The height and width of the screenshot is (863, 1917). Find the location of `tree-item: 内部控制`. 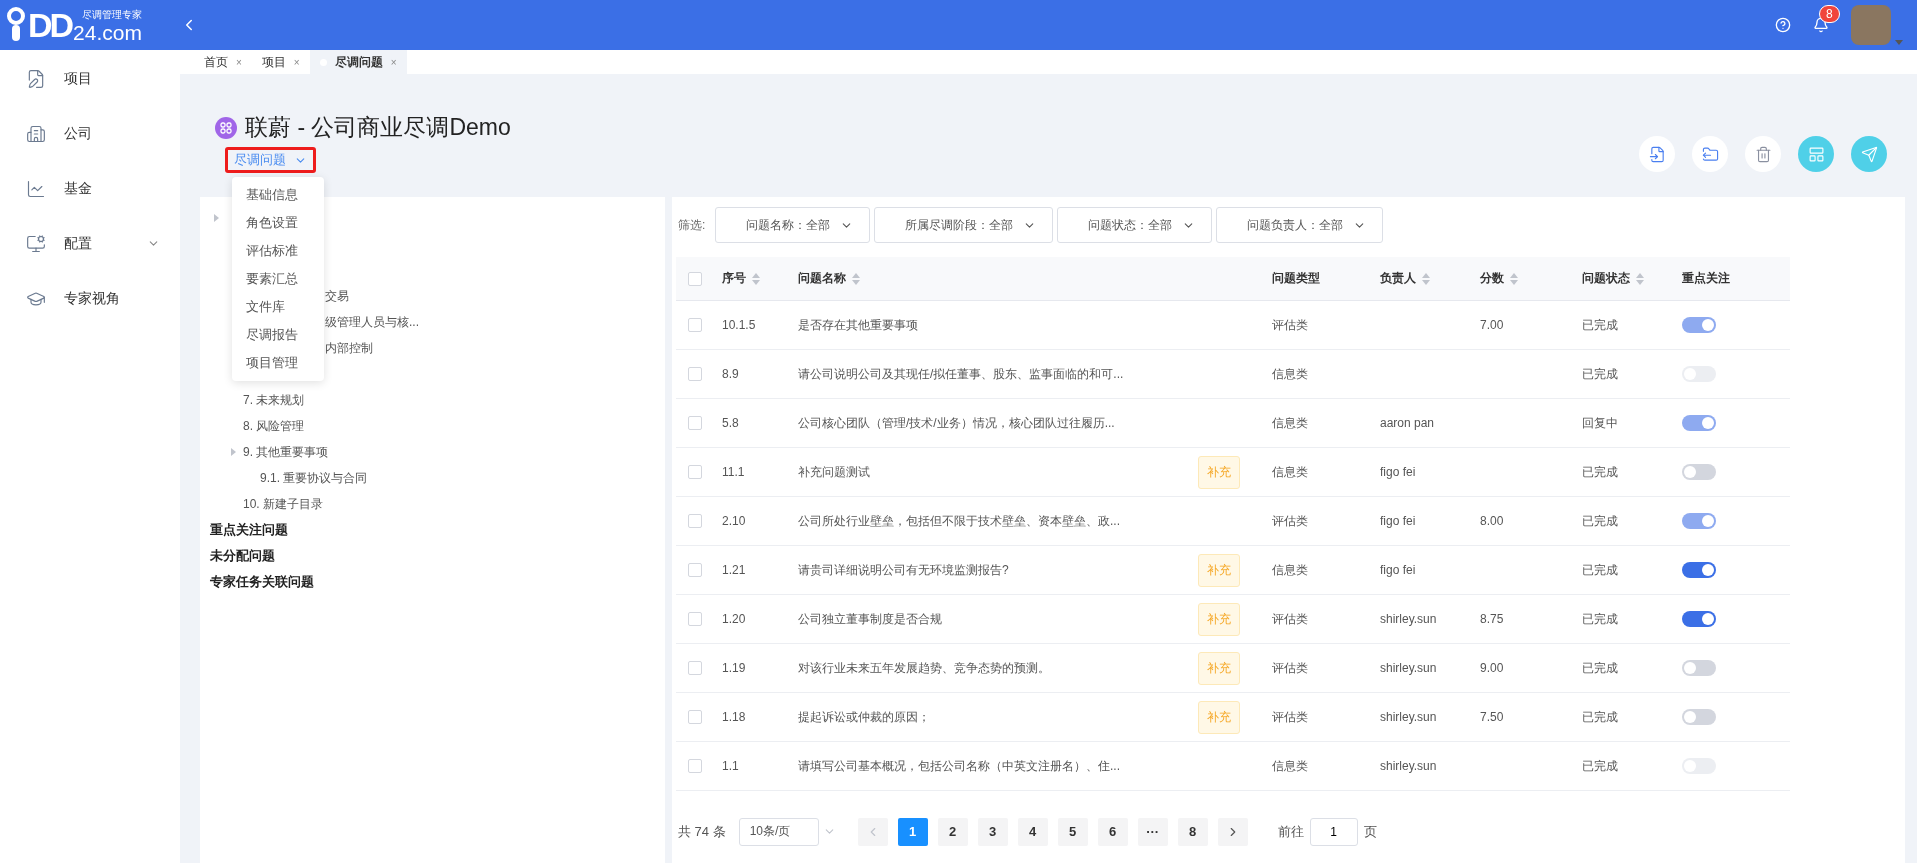

tree-item: 内部控制 is located at coordinates (349, 348).